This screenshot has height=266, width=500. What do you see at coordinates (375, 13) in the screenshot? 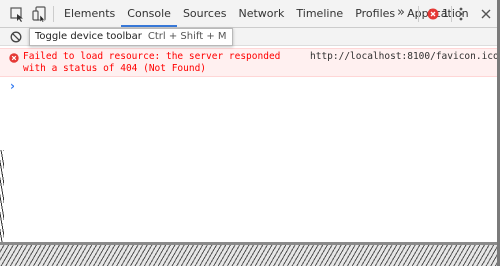
I see `tab-profiles: Profiles` at bounding box center [375, 13].